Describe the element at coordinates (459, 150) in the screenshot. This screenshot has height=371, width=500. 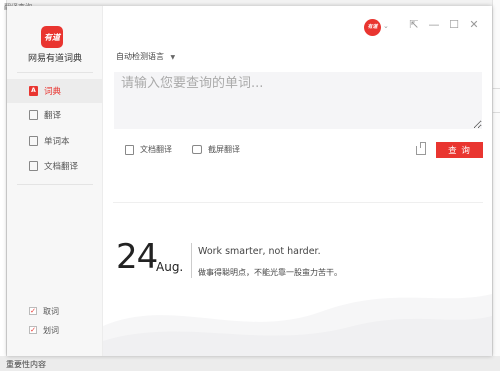
I see `query-button: 查 询` at that location.